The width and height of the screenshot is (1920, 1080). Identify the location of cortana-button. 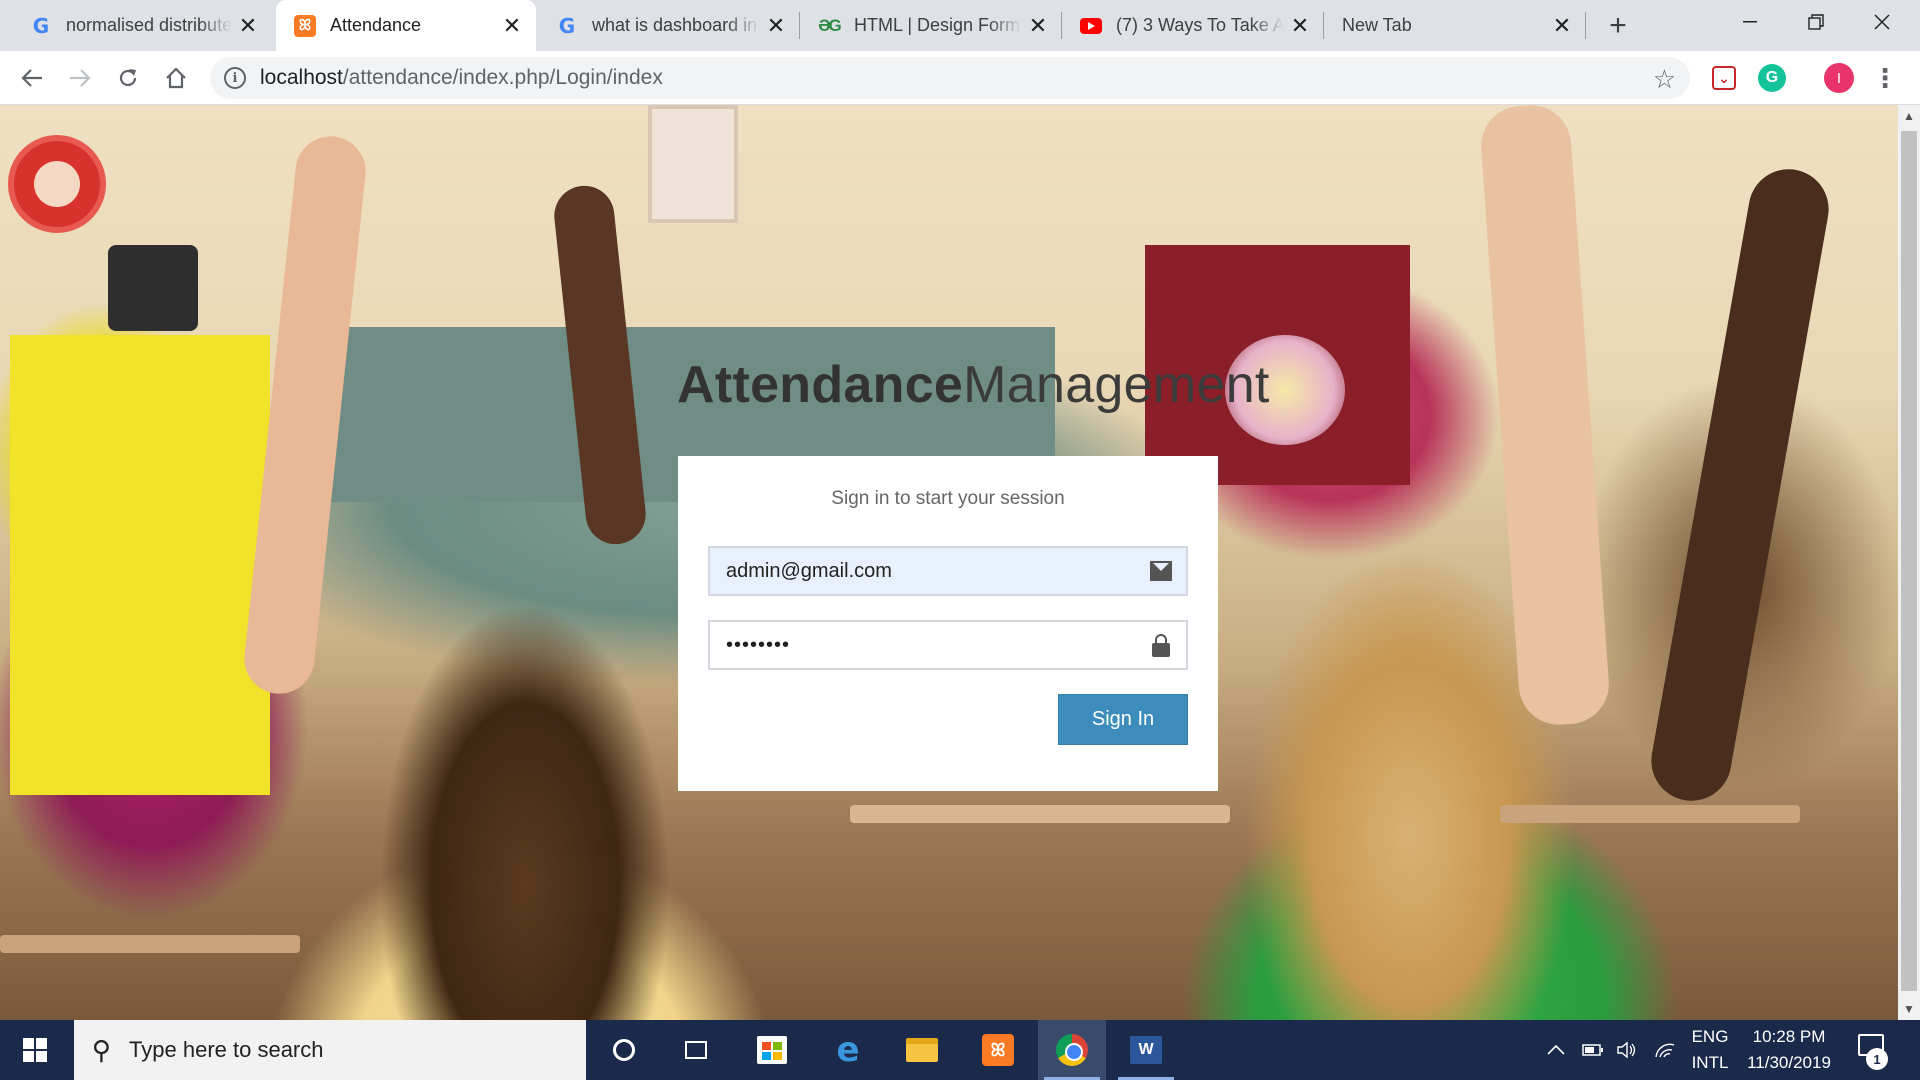
(624, 1050).